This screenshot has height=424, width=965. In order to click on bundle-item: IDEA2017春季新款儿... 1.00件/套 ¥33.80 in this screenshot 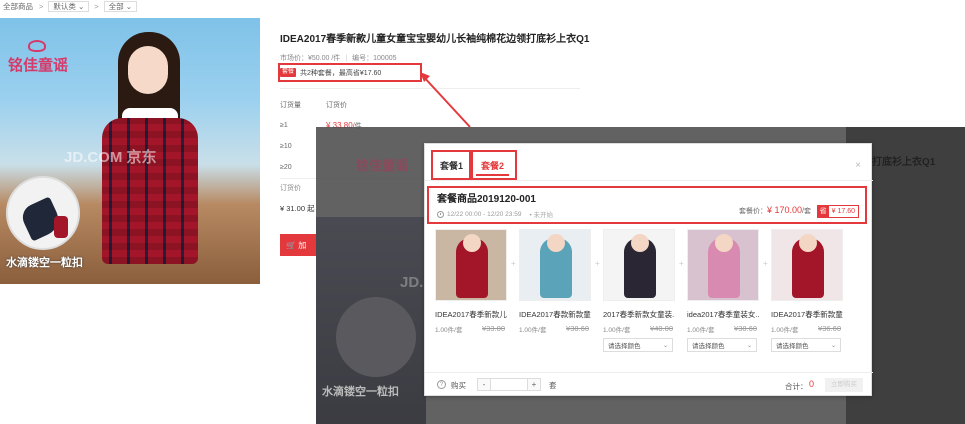, I will do `click(471, 281)`.